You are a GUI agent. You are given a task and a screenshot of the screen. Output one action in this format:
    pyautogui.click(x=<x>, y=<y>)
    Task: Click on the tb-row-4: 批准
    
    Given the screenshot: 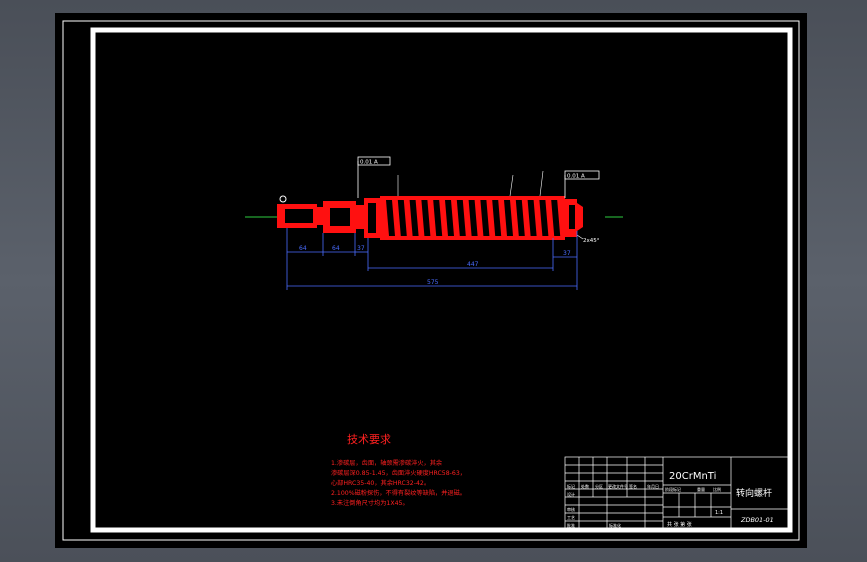 What is the action you would take?
    pyautogui.click(x=571, y=525)
    